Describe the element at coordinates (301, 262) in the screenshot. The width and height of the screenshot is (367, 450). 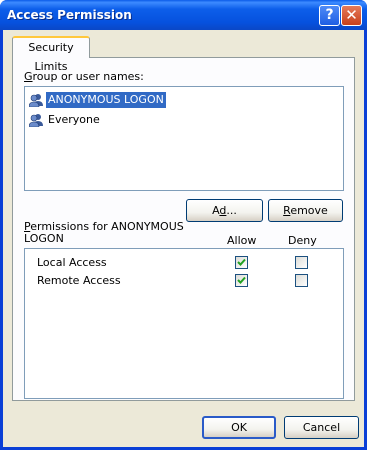
I see `deny-local-access-checkbox` at that location.